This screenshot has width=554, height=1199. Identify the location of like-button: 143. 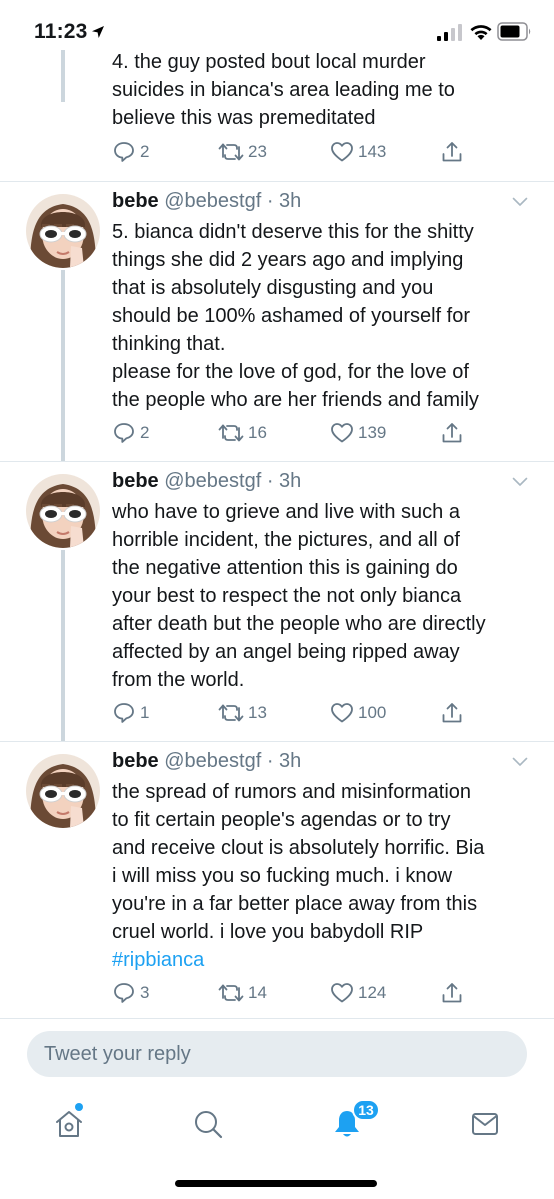
(358, 152).